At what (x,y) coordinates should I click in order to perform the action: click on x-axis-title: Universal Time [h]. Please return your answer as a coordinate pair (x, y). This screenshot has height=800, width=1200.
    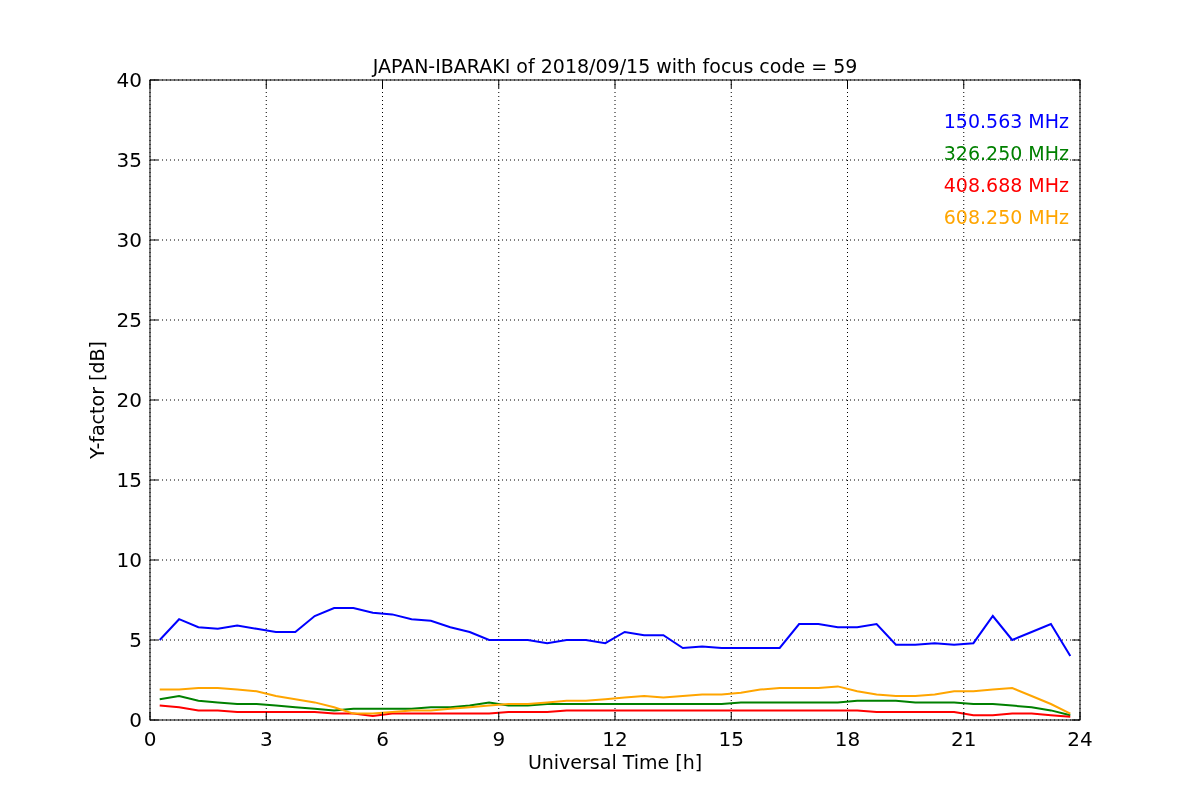
    Looking at the image, I should click on (615, 762).